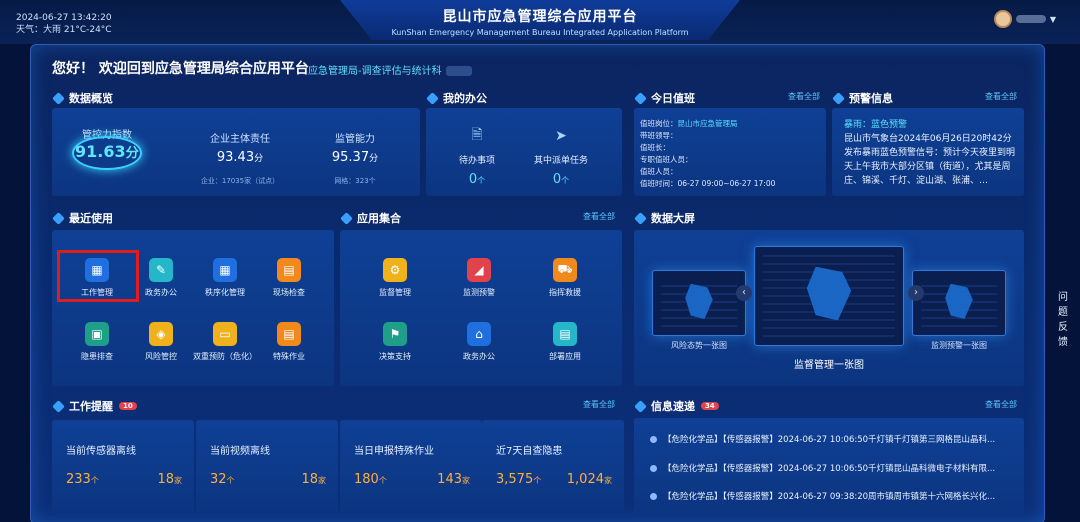 This screenshot has width=1080, height=522. Describe the element at coordinates (699, 345) in the screenshot. I see `screen-risk-label: 风险态势一张图` at that location.